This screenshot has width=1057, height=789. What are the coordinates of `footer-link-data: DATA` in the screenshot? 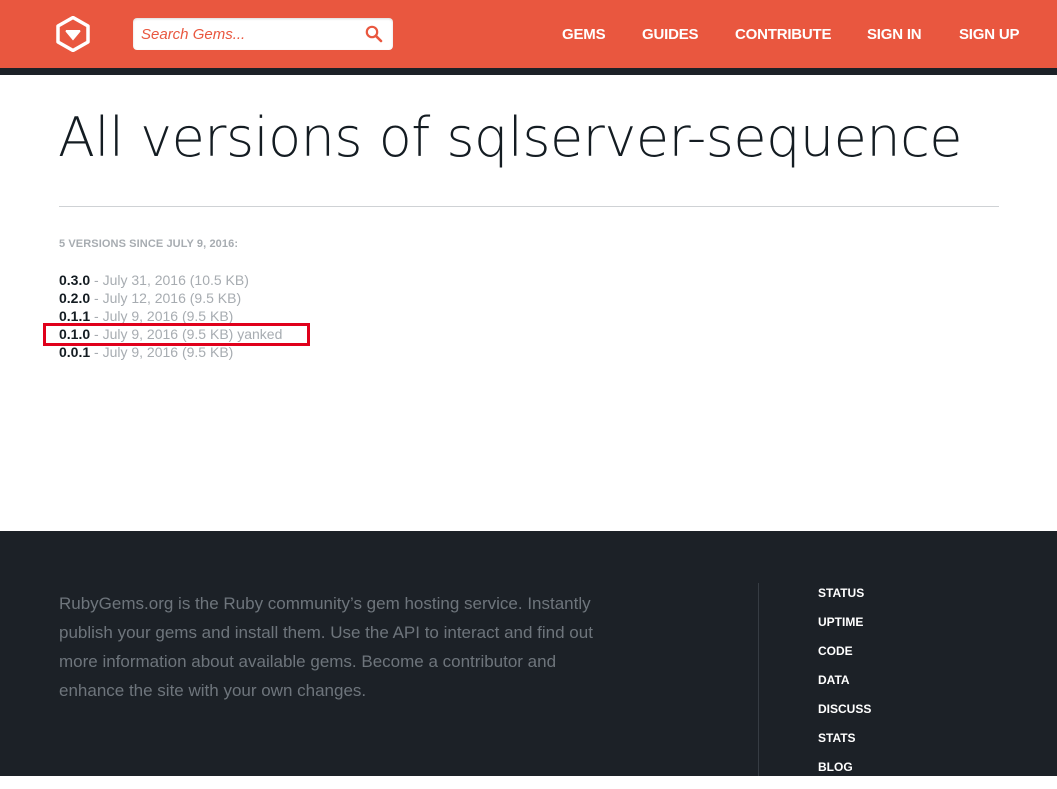 It's located at (844, 687).